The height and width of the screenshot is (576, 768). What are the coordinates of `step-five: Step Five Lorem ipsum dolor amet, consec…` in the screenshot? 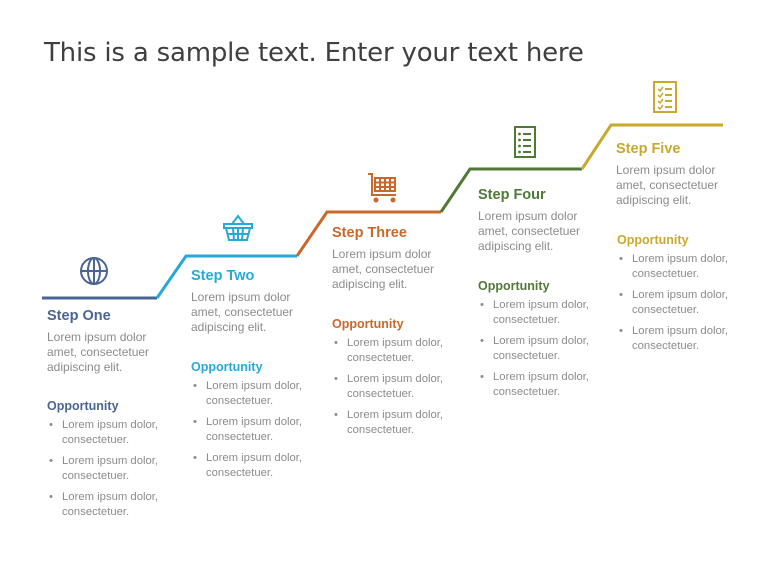 It's located at (681, 174).